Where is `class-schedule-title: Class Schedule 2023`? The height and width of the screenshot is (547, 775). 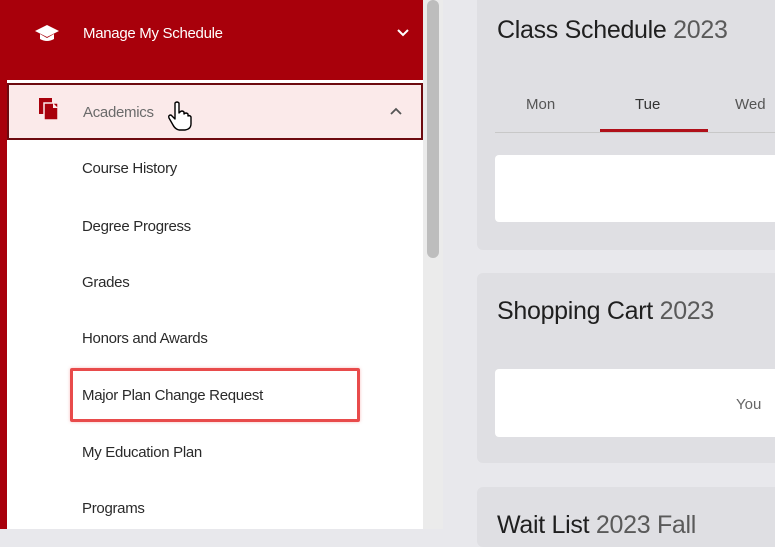 class-schedule-title: Class Schedule 2023 is located at coordinates (612, 30).